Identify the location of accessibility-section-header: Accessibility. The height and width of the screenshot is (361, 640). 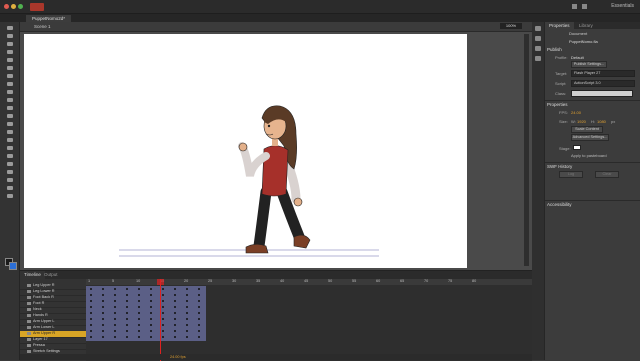
(559, 204).